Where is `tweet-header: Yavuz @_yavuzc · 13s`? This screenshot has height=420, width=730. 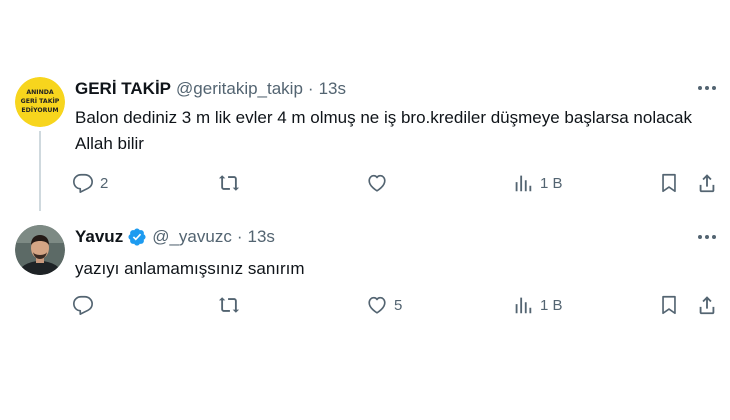
tweet-header: Yavuz @_yavuzc · 13s is located at coordinates (175, 237).